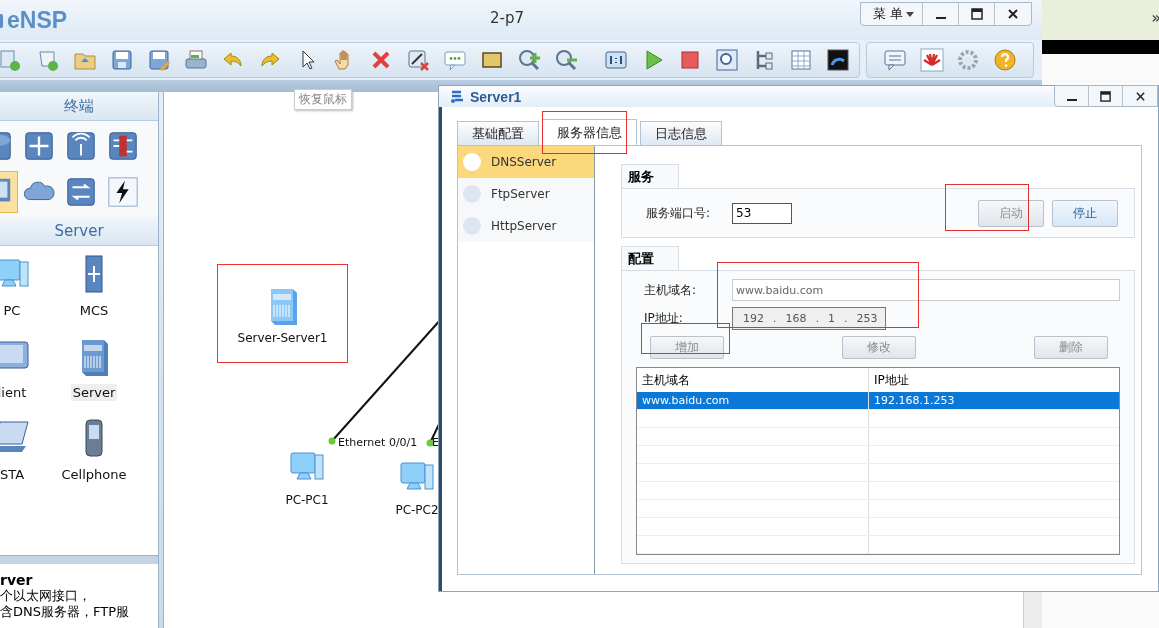  Describe the element at coordinates (435, 442) in the screenshot. I see `port-label: E` at that location.